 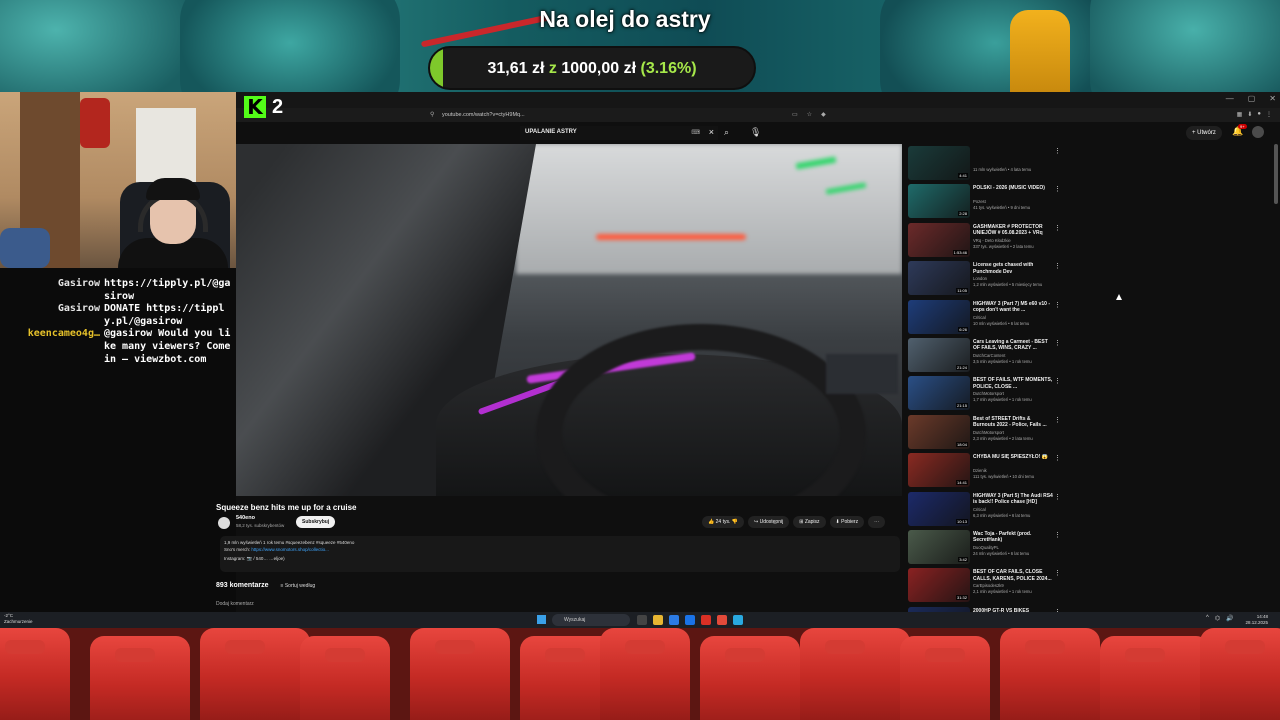 I want to click on menu-icon: ⋮, so click(x=1269, y=114).